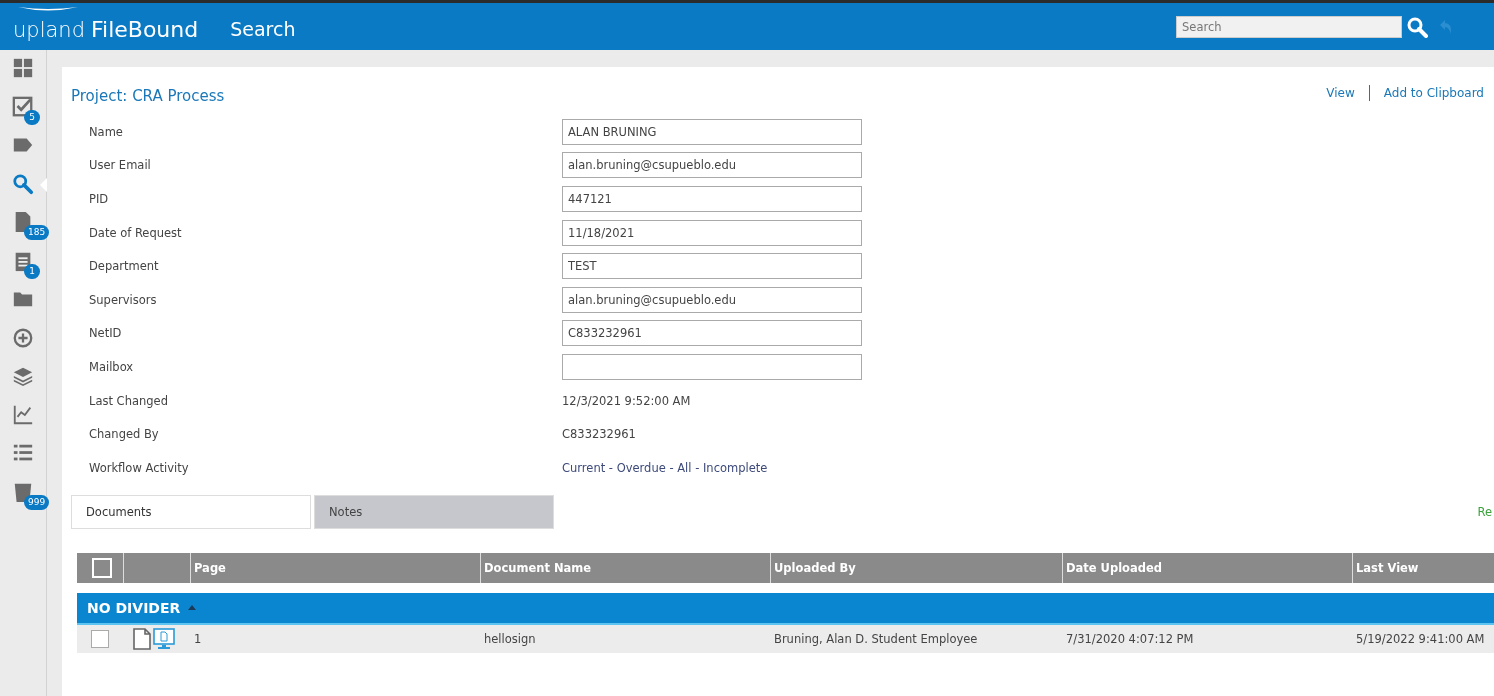 The height and width of the screenshot is (696, 1494). What do you see at coordinates (148, 96) in the screenshot?
I see `project-title: Project: CRA Process` at bounding box center [148, 96].